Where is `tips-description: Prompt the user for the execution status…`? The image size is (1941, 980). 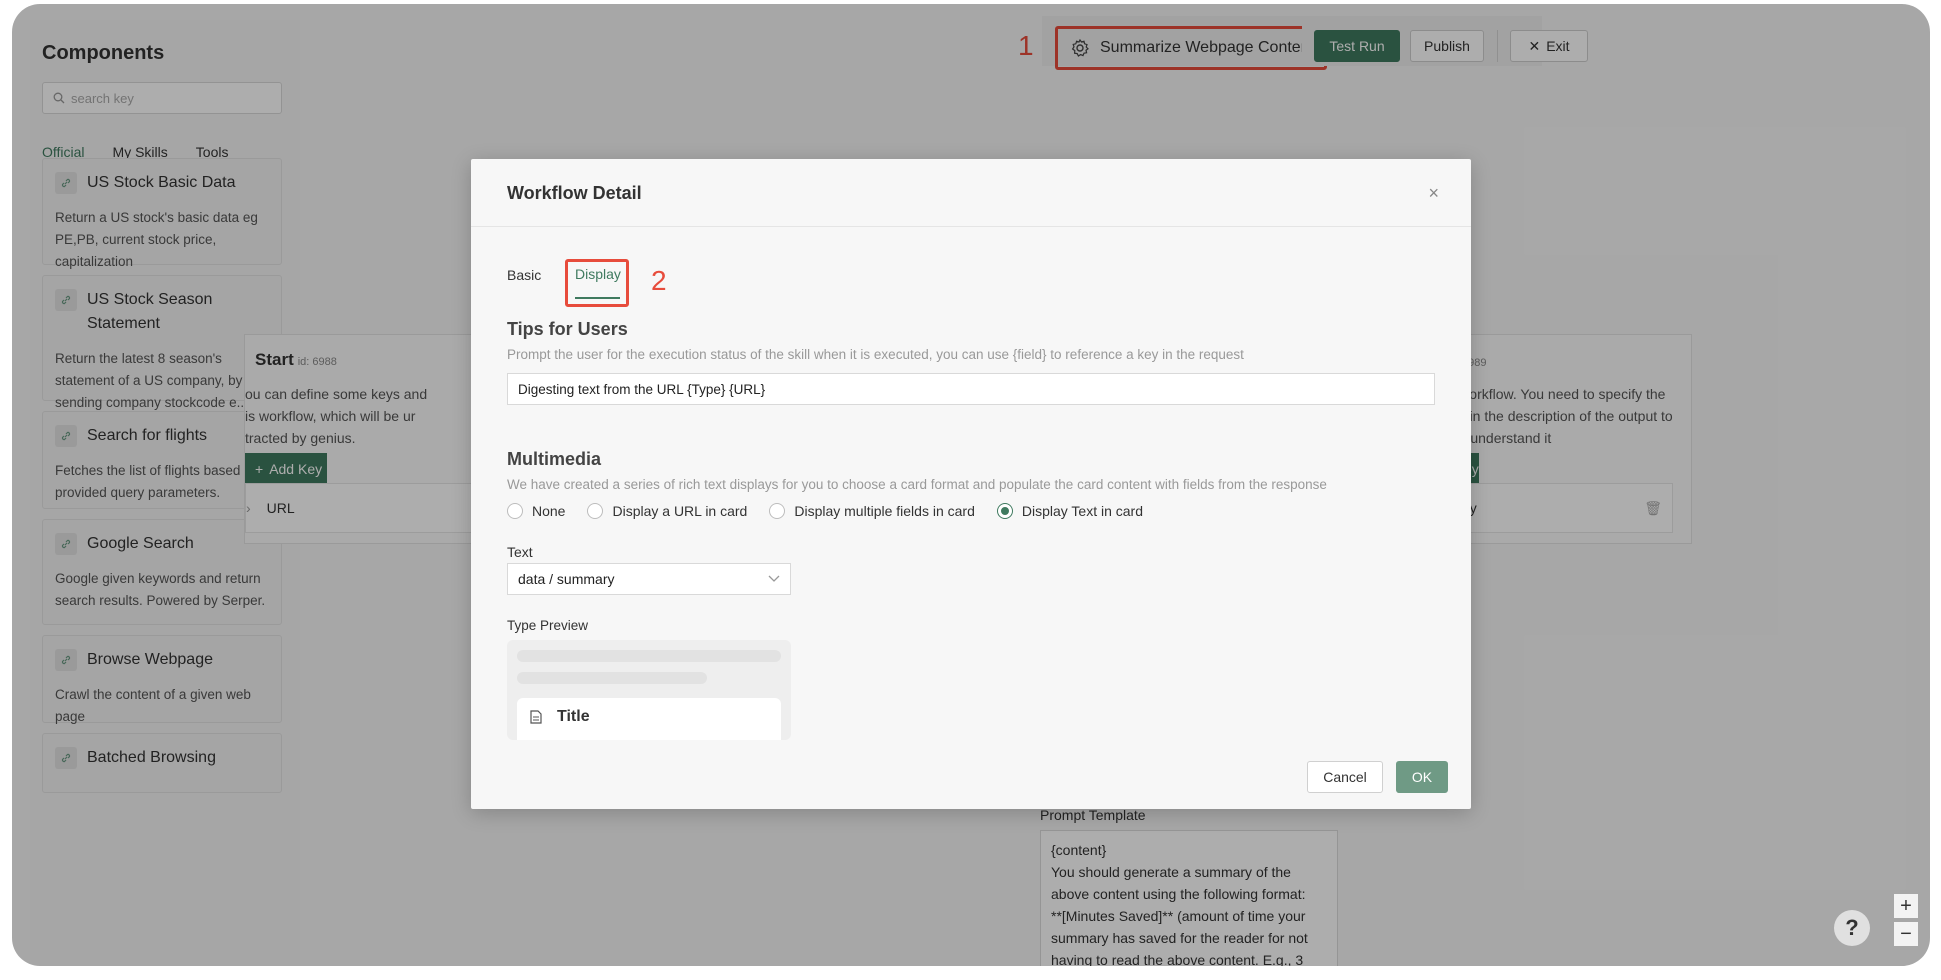
tips-description: Prompt the user for the execution status… is located at coordinates (875, 354).